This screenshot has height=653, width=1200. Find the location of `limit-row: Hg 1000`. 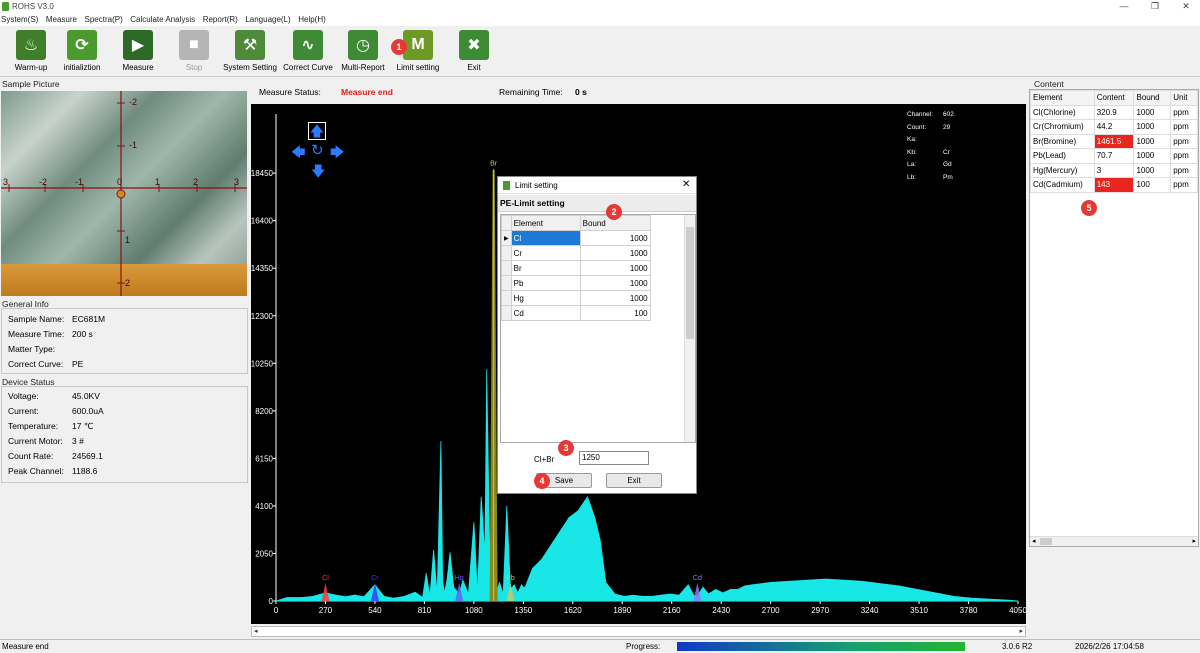

limit-row: Hg 1000 is located at coordinates (576, 298).